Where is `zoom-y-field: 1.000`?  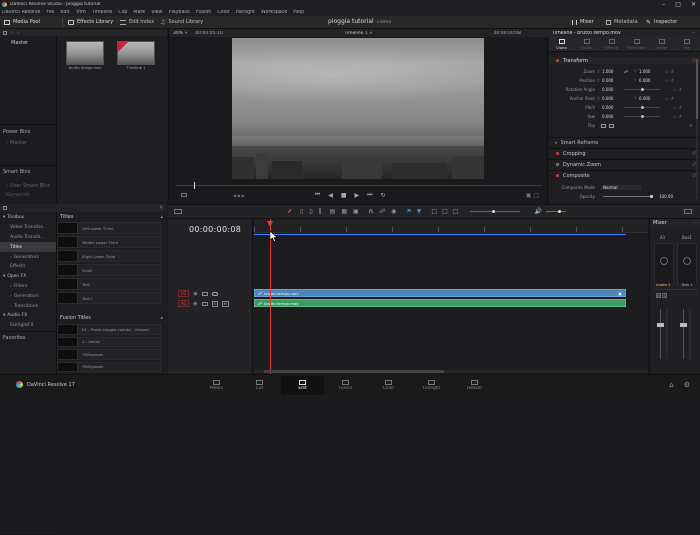
zoom-y-field: 1.000 is located at coordinates (650, 71).